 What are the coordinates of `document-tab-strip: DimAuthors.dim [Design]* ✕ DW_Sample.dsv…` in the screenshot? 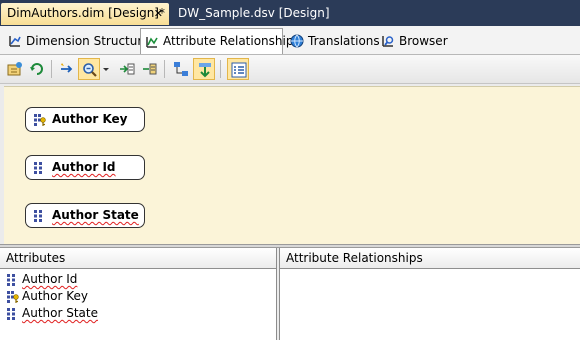 It's located at (290, 13).